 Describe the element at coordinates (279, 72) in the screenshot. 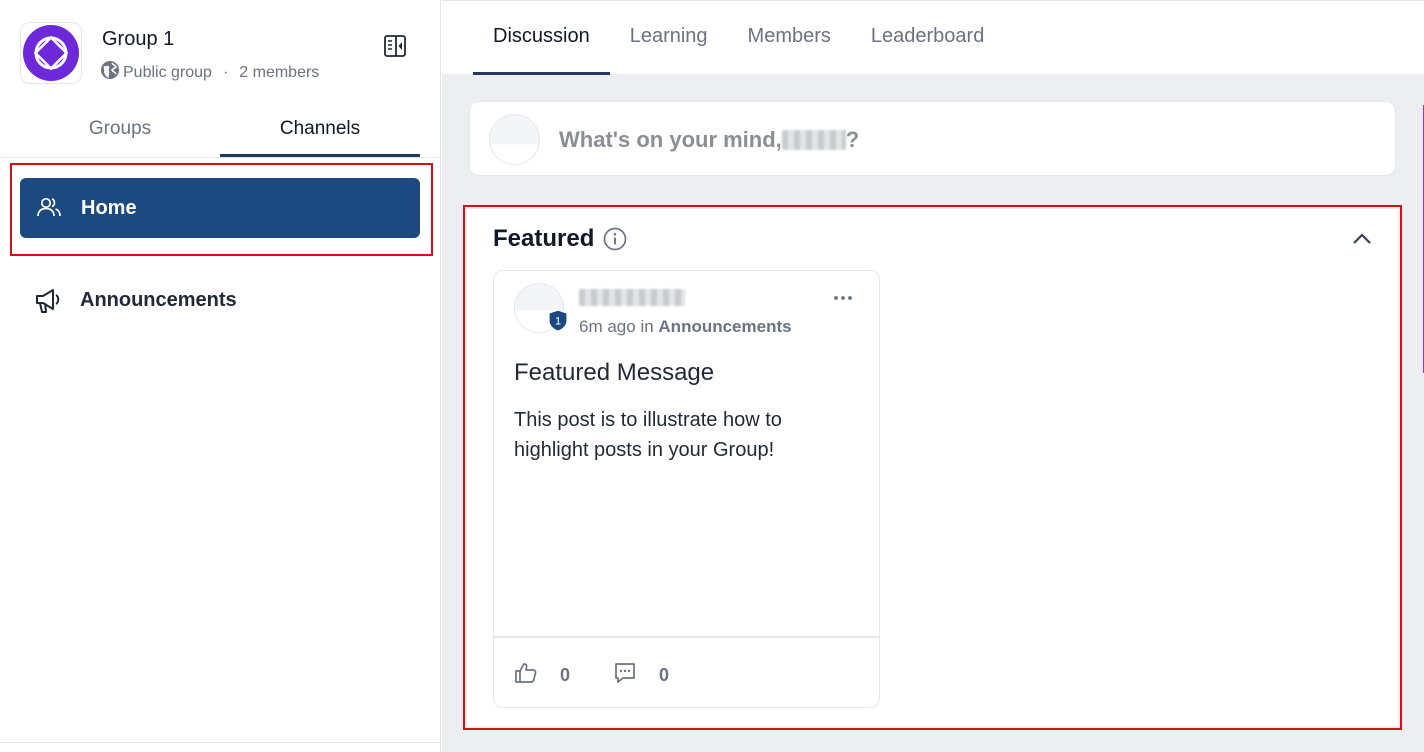

I see `group-members-count: 2 members` at that location.